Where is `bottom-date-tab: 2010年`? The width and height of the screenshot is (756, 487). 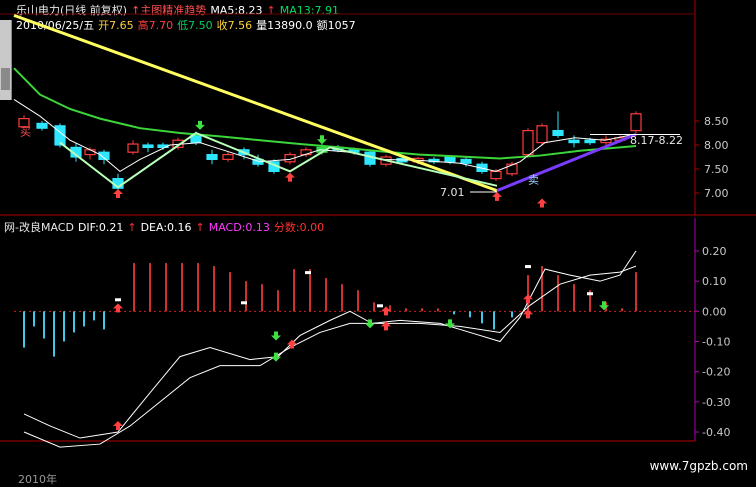 bottom-date-tab: 2010年 is located at coordinates (37, 479).